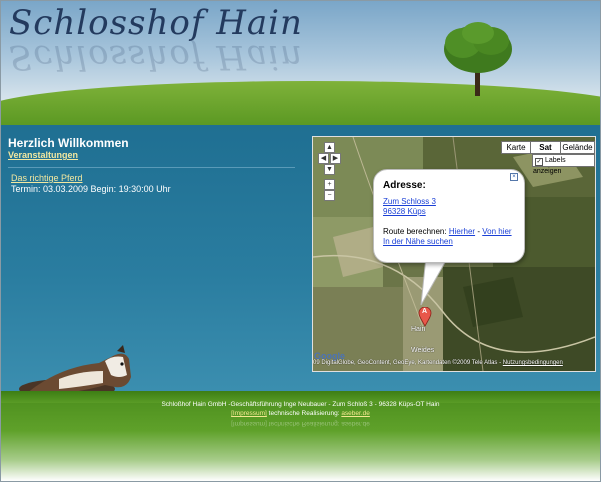  I want to click on place-label-hain: Hain, so click(418, 329).